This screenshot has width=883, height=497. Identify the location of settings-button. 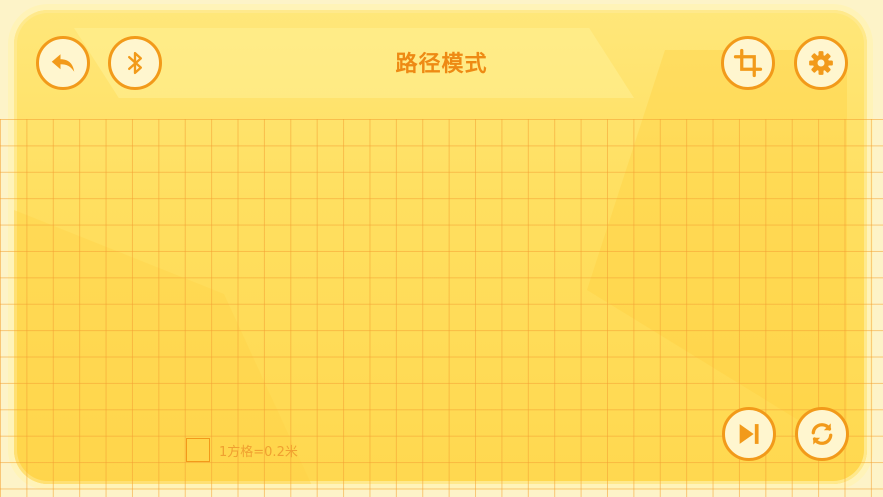
(821, 63).